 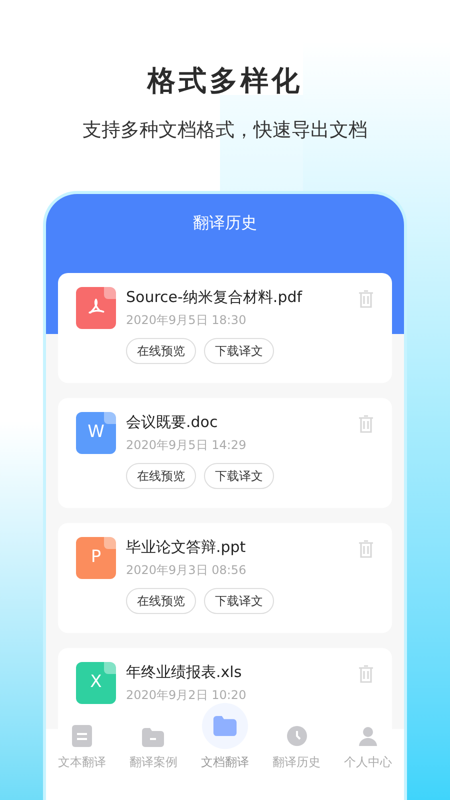 I want to click on headline: 格式多样化, so click(x=225, y=81).